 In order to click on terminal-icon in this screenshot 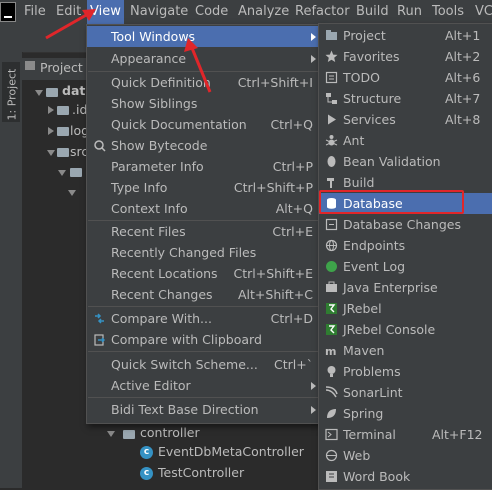, I will do `click(331, 434)`.